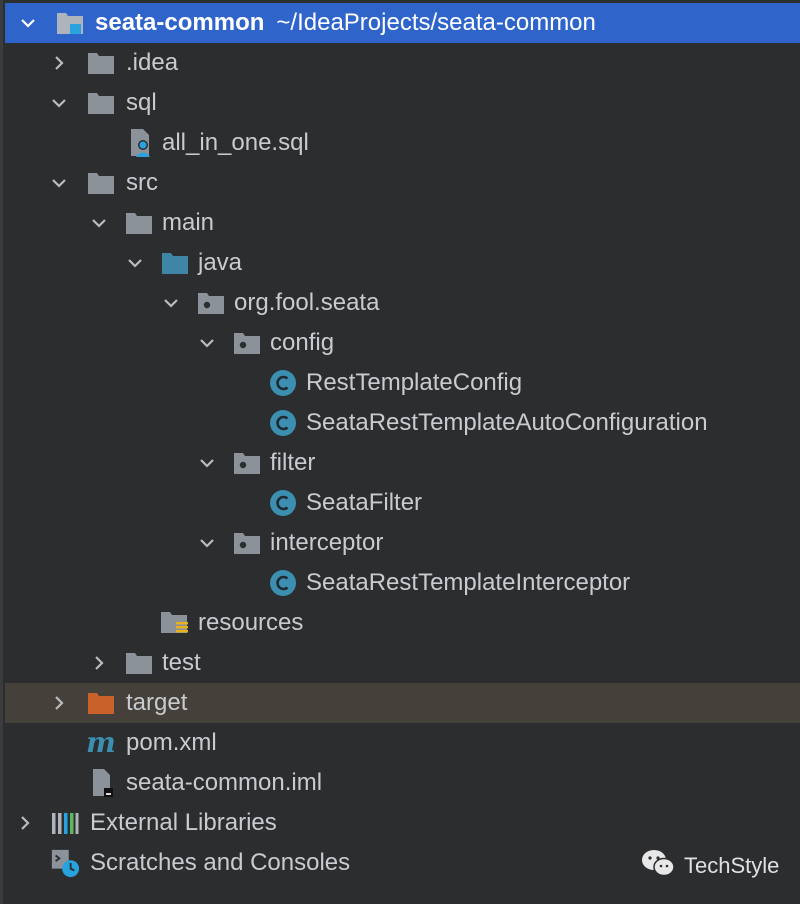 The image size is (800, 904). What do you see at coordinates (302, 342) in the screenshot?
I see `tree-label: config` at bounding box center [302, 342].